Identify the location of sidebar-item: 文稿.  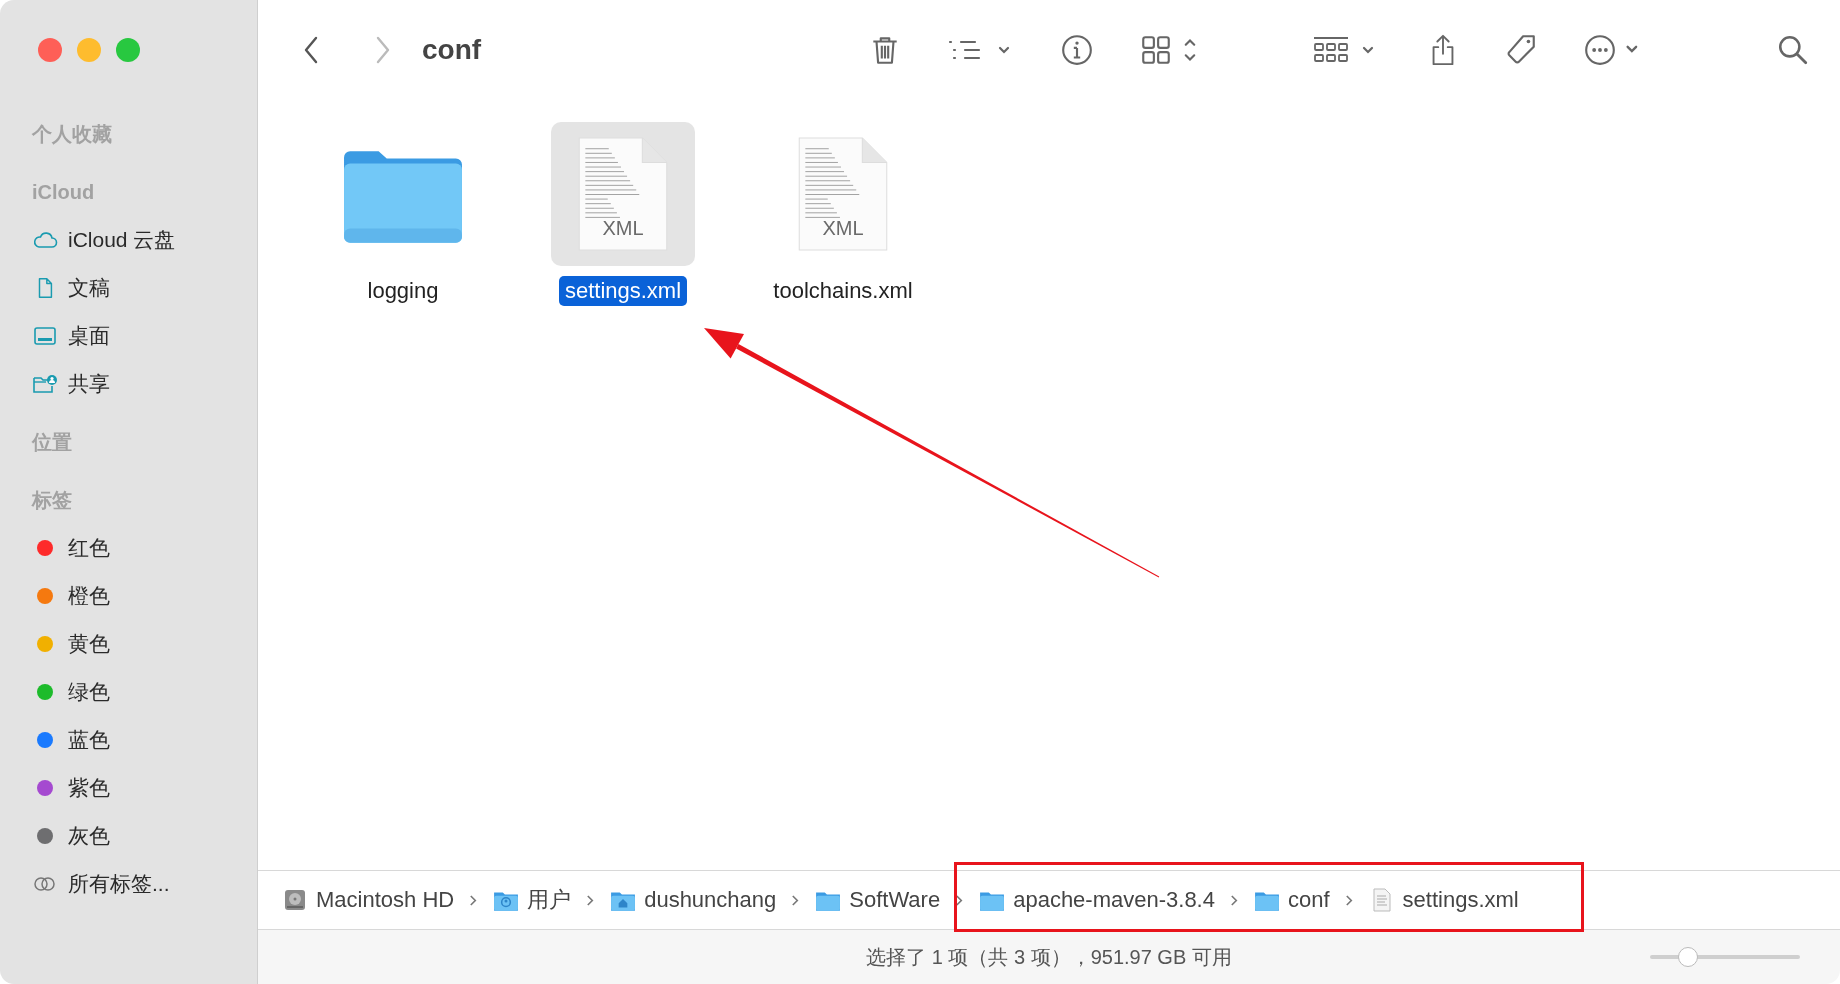
(144, 288).